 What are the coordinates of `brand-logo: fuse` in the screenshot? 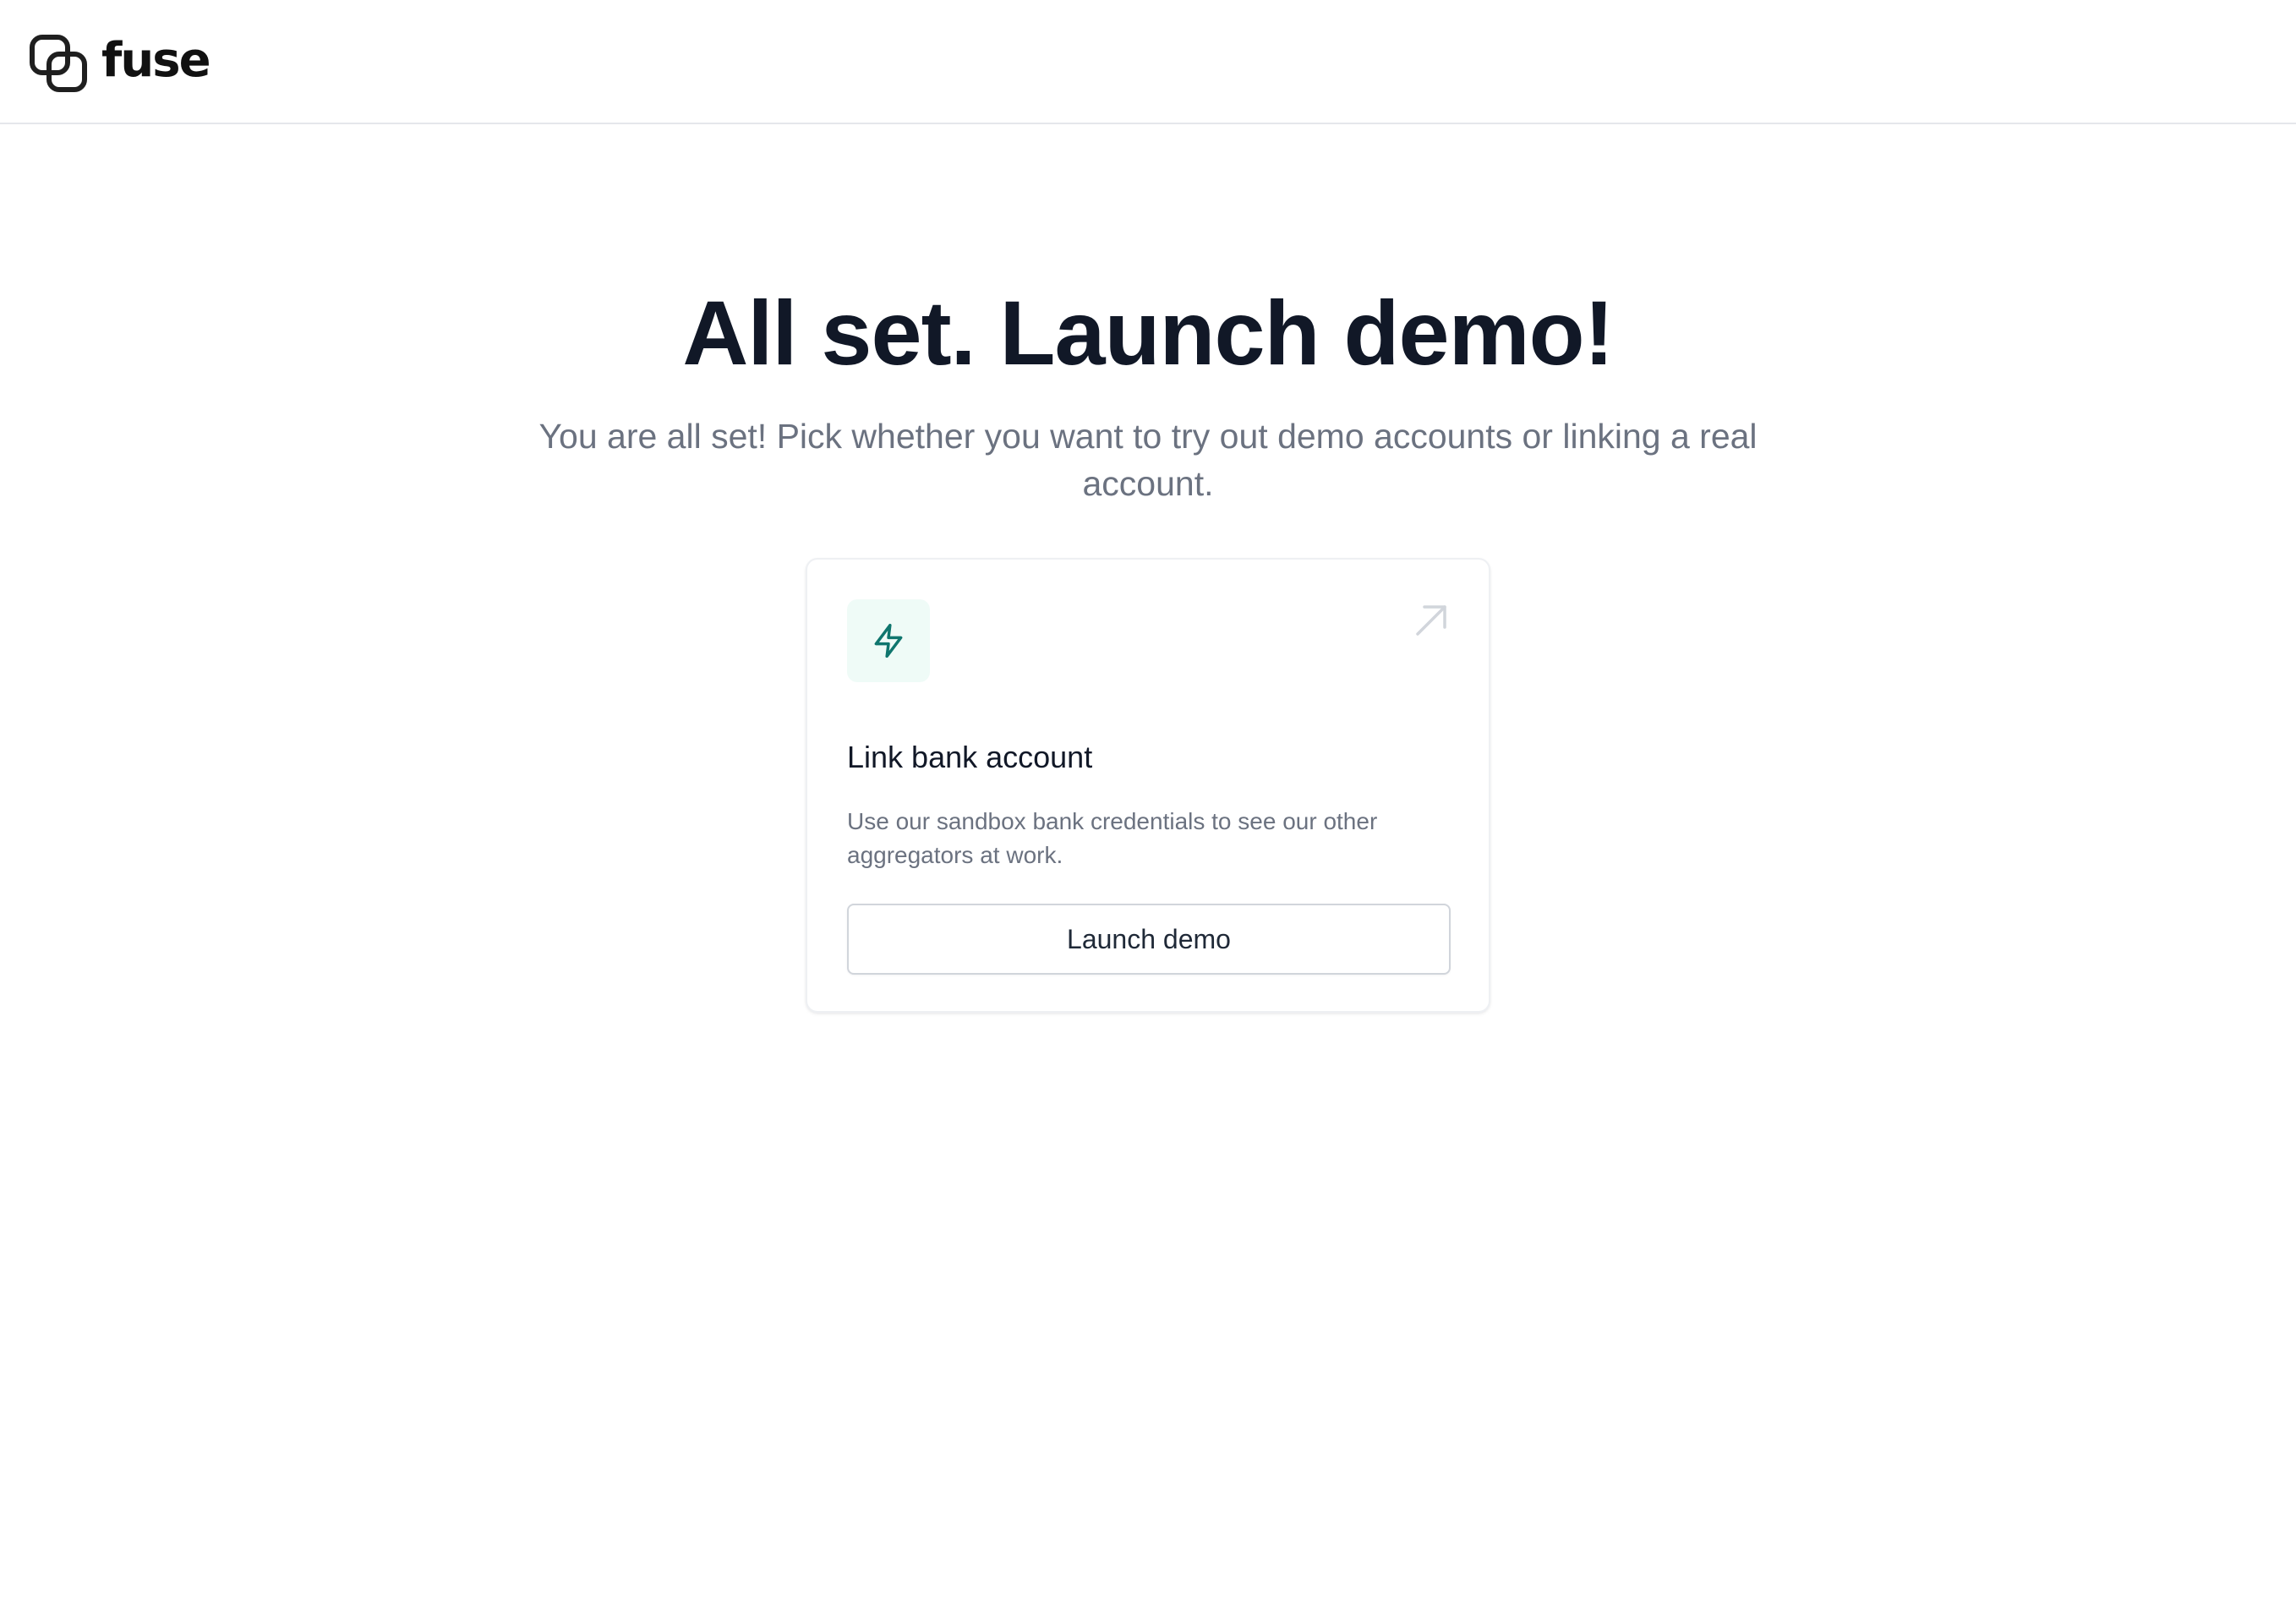 It's located at (120, 63).